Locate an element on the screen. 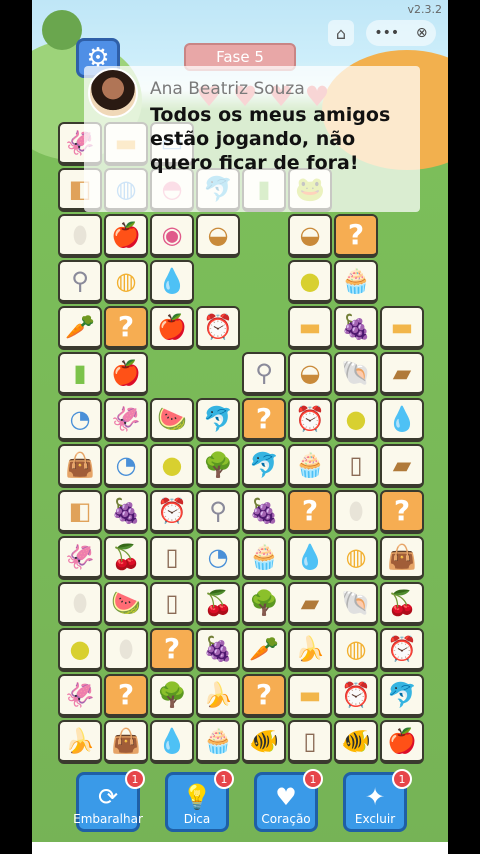 The image size is (480, 854). log-icon: ▰ is located at coordinates (402, 373).